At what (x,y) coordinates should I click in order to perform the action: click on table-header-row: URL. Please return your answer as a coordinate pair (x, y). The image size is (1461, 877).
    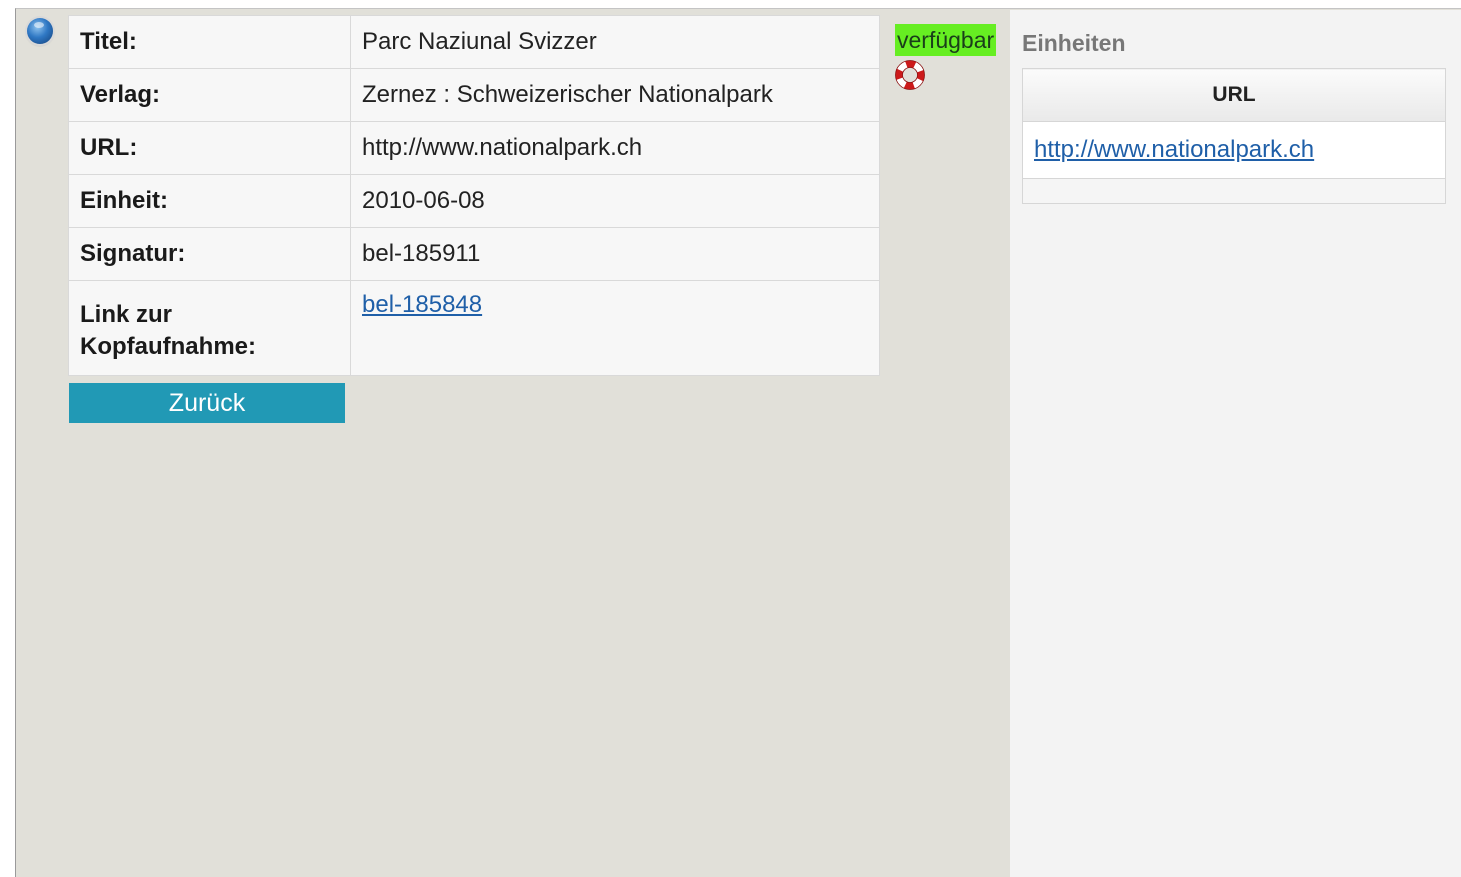
    Looking at the image, I should click on (1234, 95).